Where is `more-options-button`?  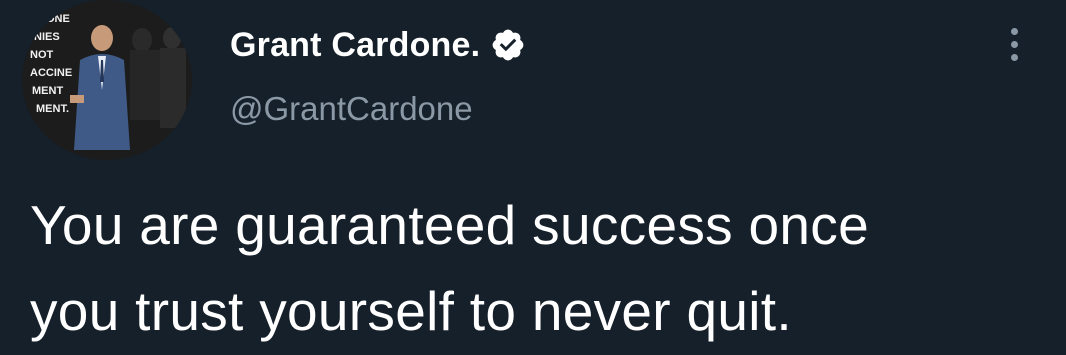
more-options-button is located at coordinates (1014, 44).